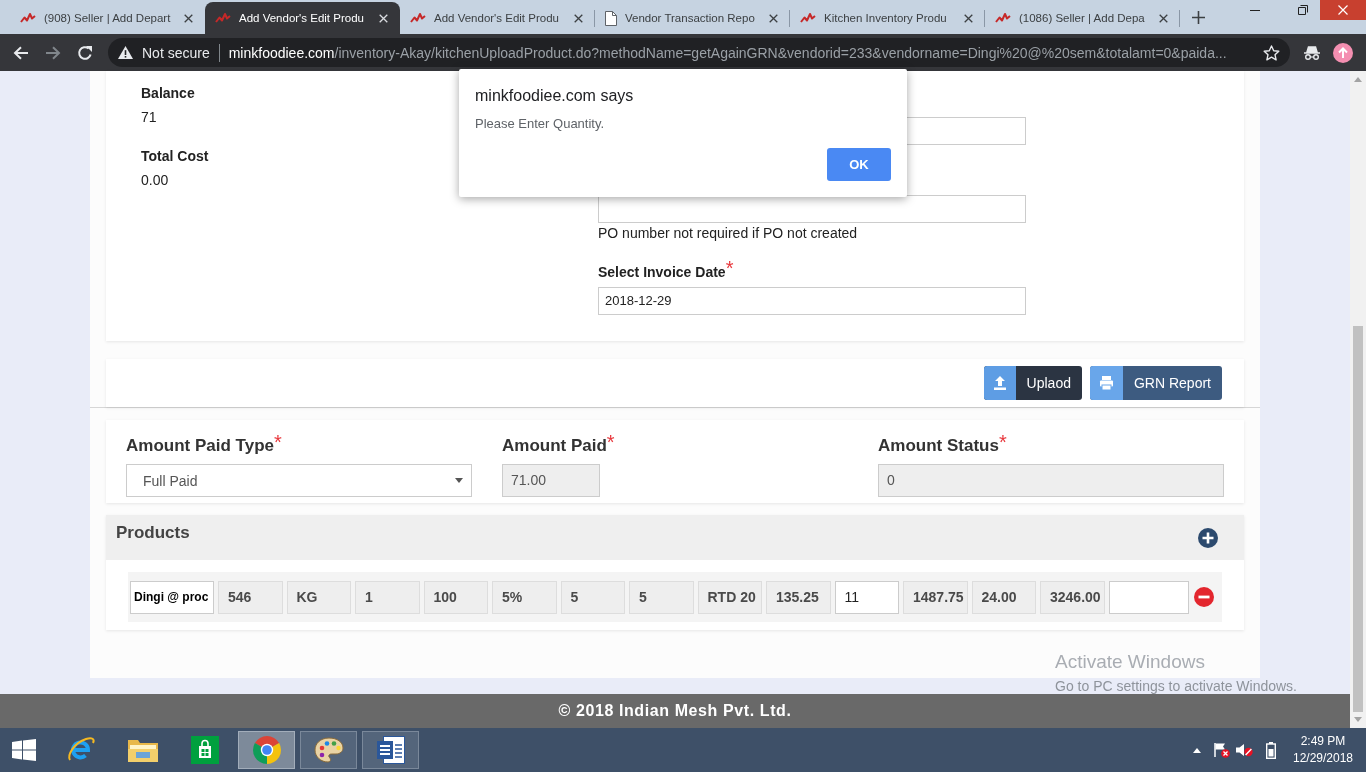 This screenshot has height=772, width=1366. Describe the element at coordinates (887, 18) in the screenshot. I see `browser-tab: Kitchen Inventory Produ` at that location.